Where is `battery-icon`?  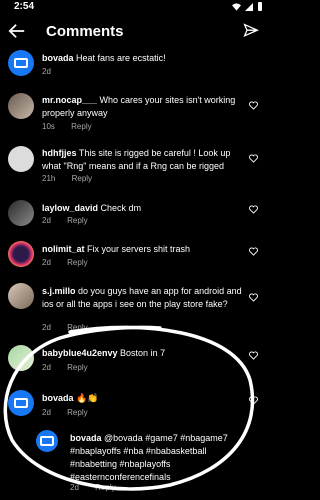 battery-icon is located at coordinates (260, 6).